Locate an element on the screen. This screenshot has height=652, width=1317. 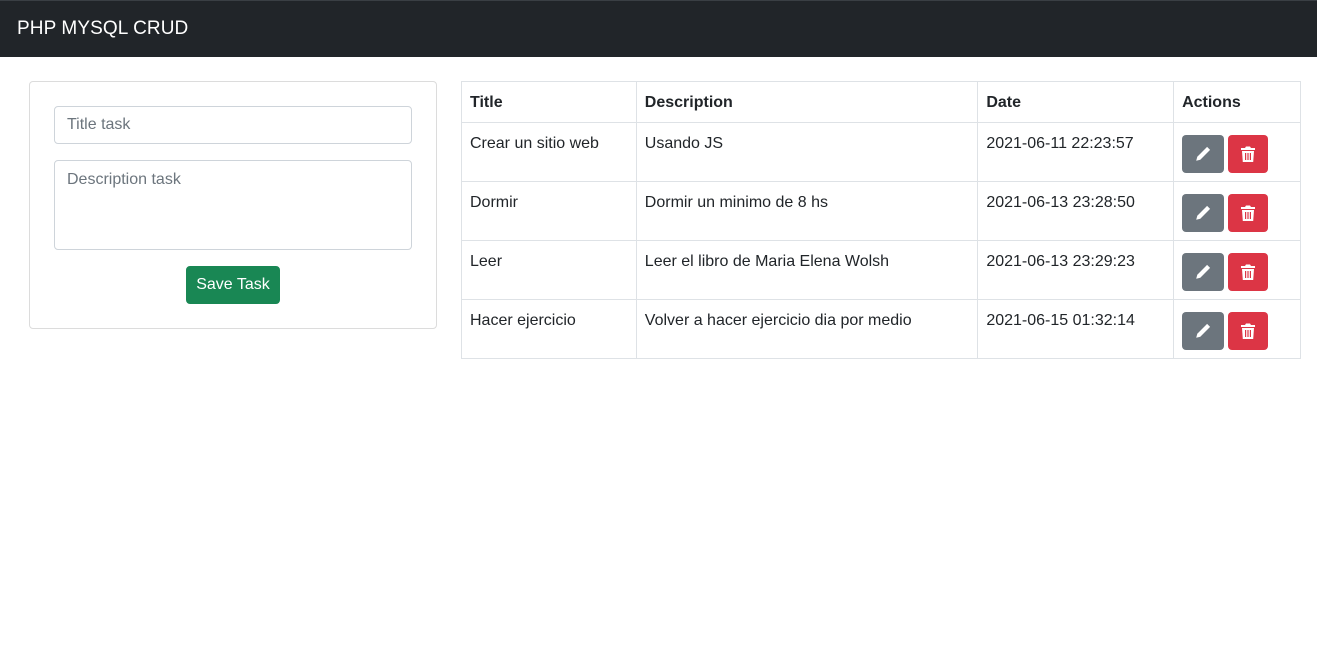
cell-title: Dormir is located at coordinates (549, 211).